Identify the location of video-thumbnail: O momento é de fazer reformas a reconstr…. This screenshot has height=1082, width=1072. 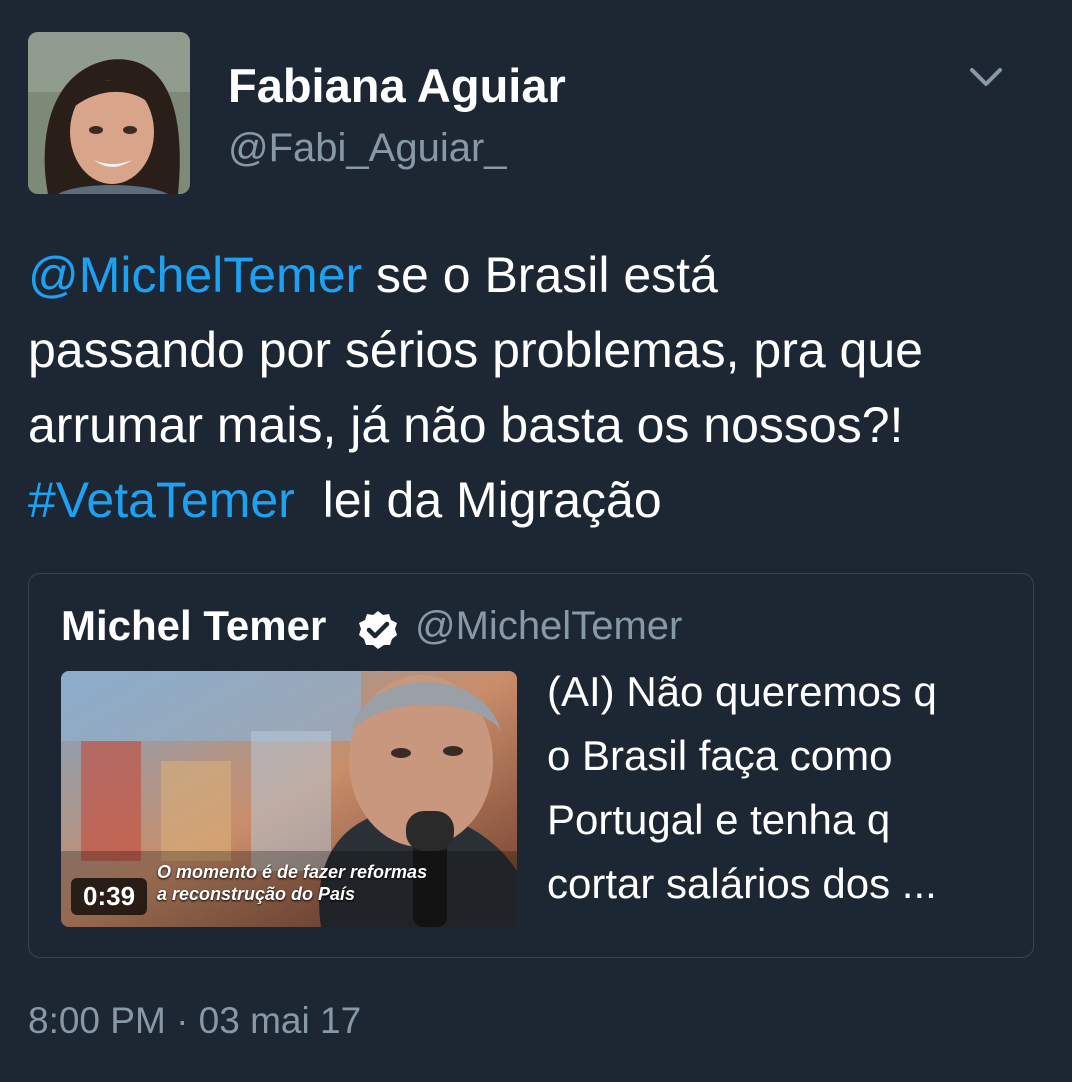
(289, 799).